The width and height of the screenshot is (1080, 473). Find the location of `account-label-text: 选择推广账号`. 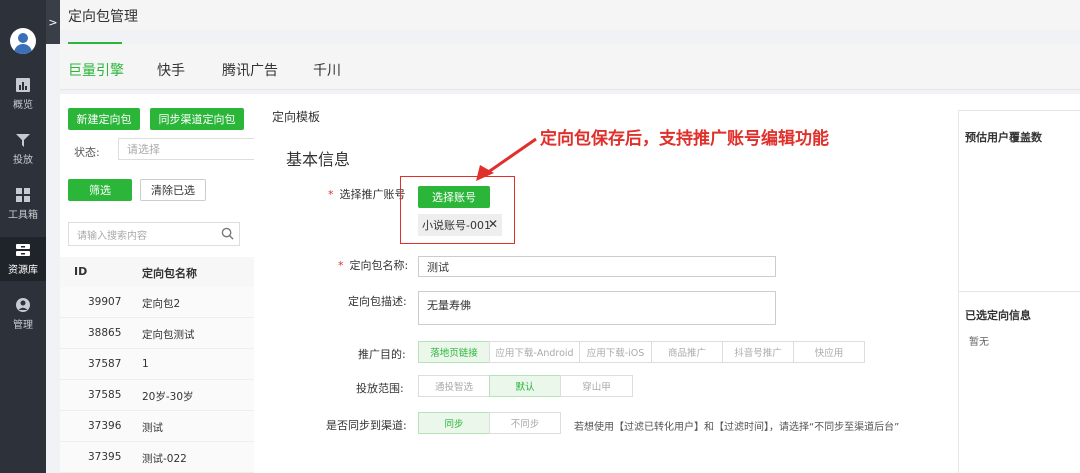

account-label-text: 选择推广账号 is located at coordinates (372, 194).